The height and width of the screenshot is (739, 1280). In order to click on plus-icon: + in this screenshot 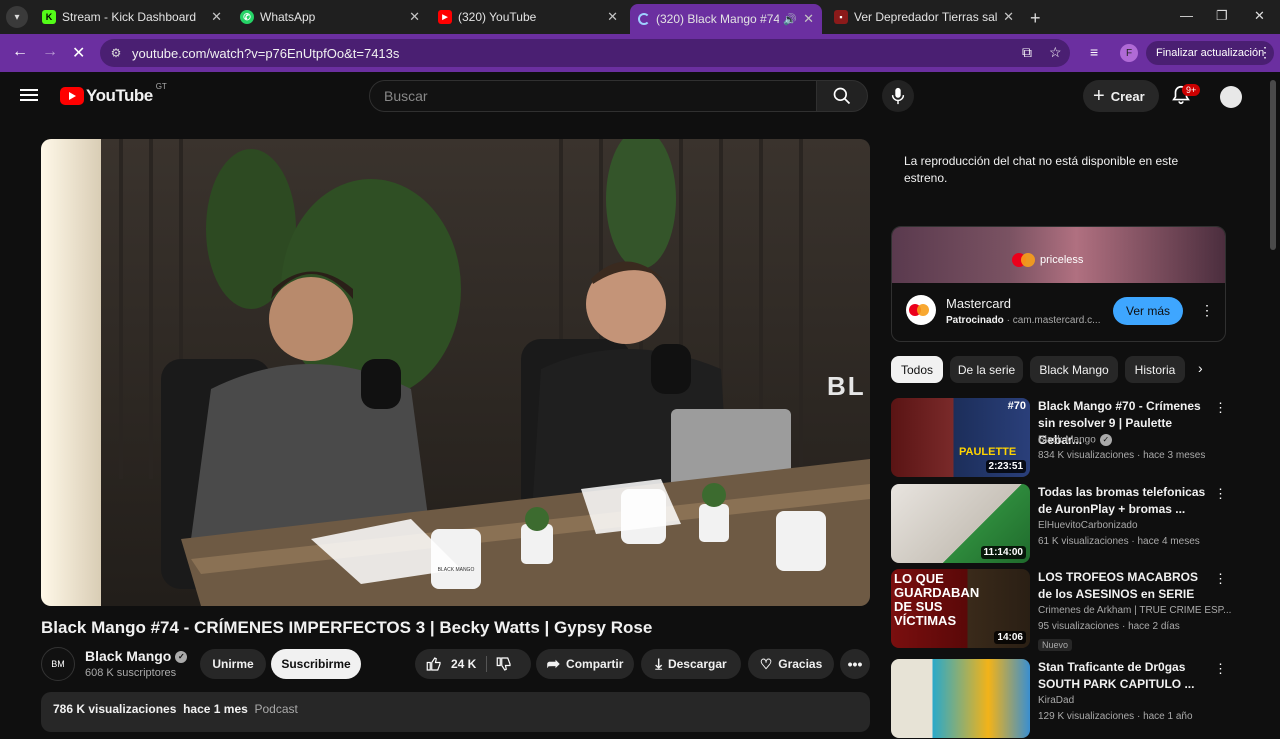, I will do `click(1099, 95)`.